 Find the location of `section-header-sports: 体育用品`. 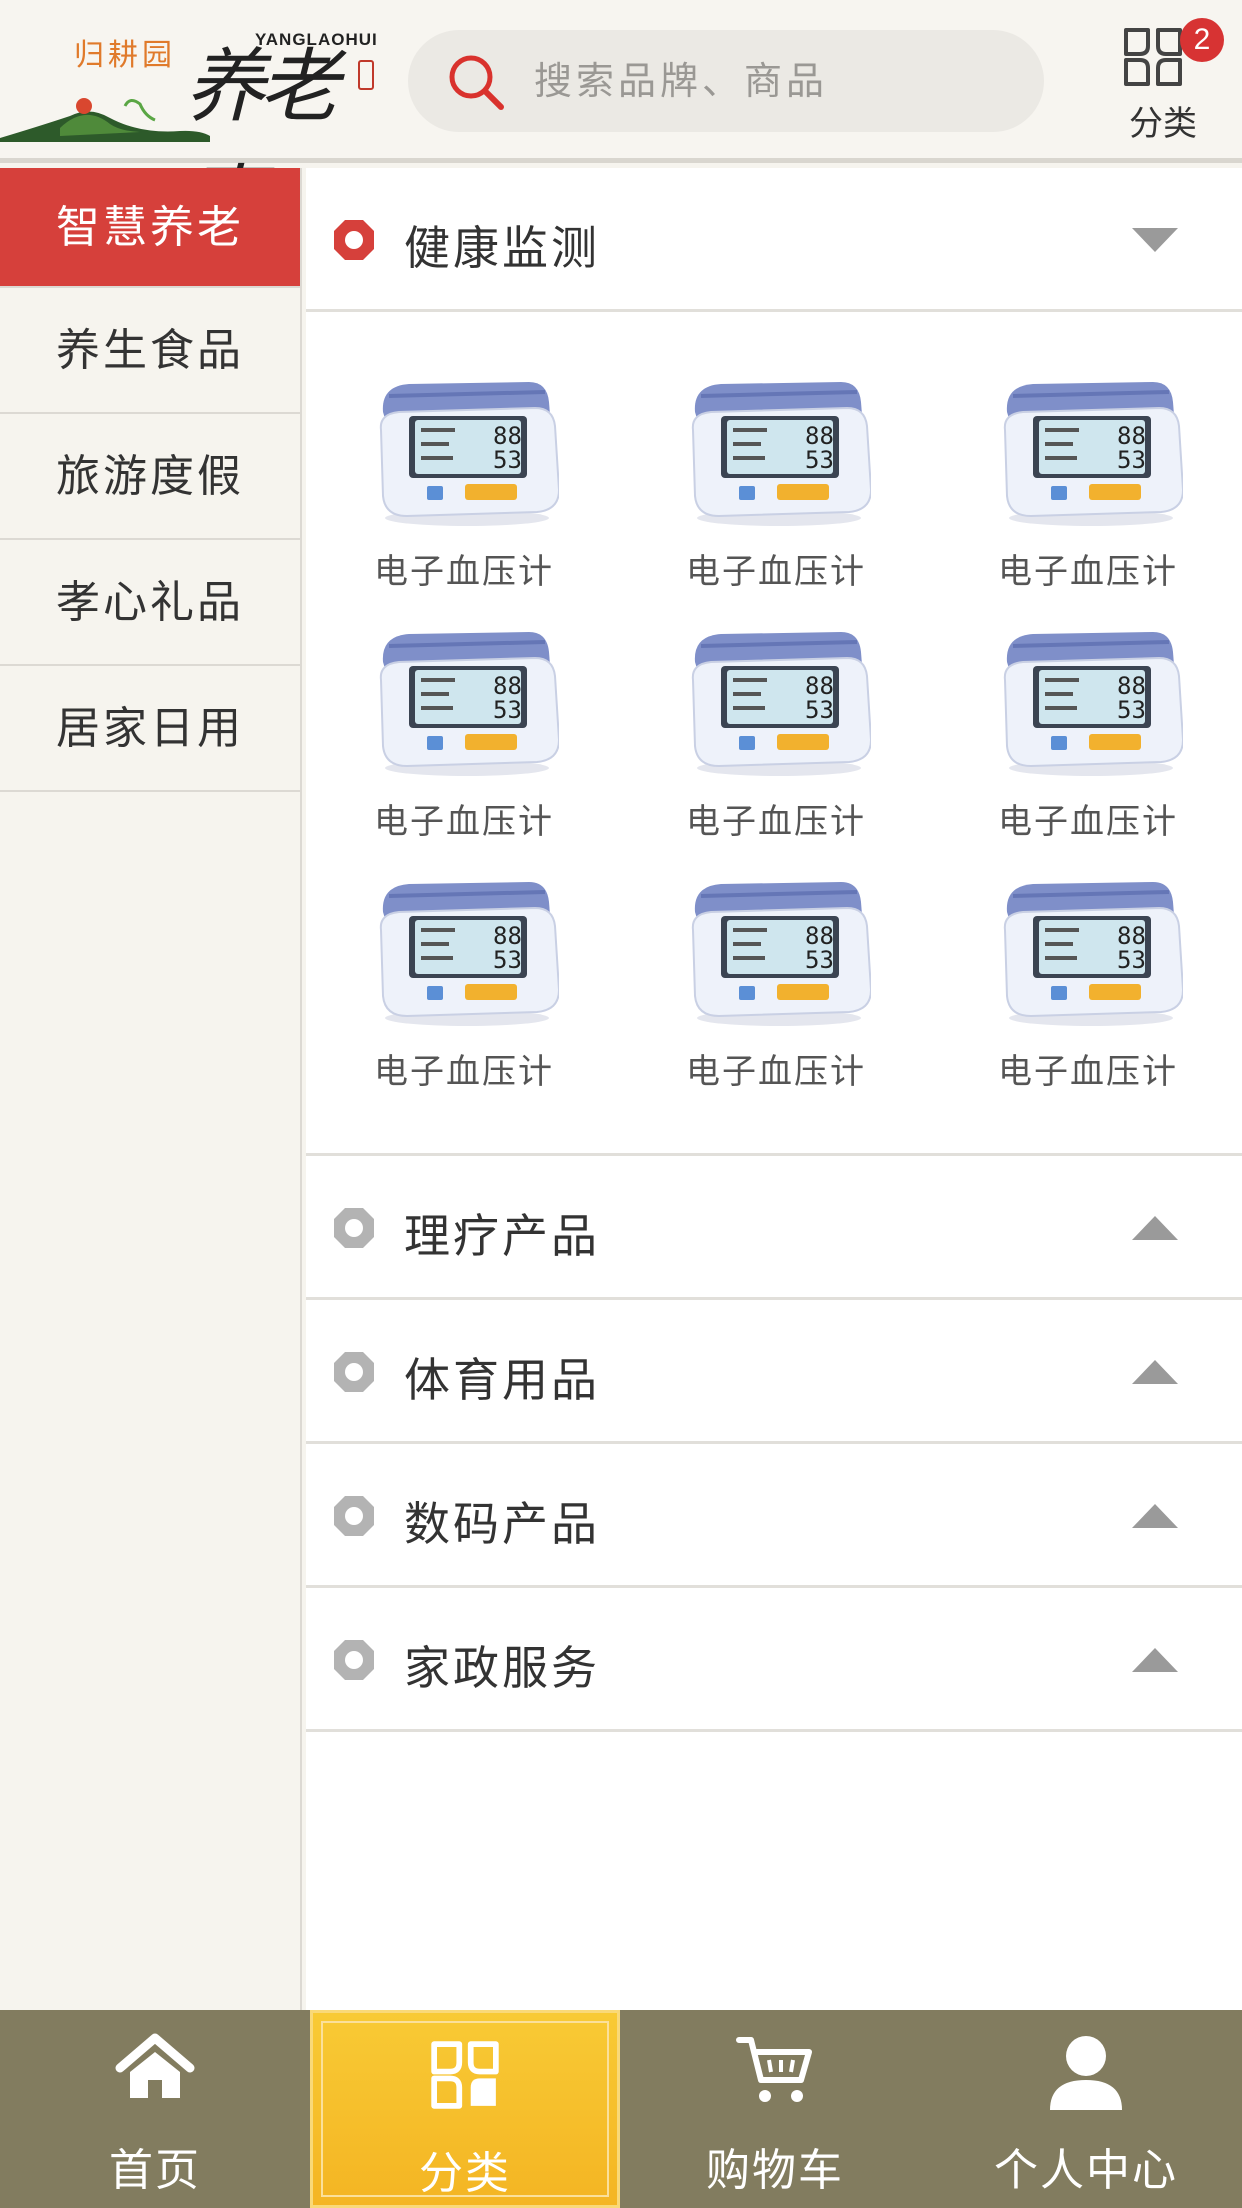

section-header-sports: 体育用品 is located at coordinates (774, 1372).